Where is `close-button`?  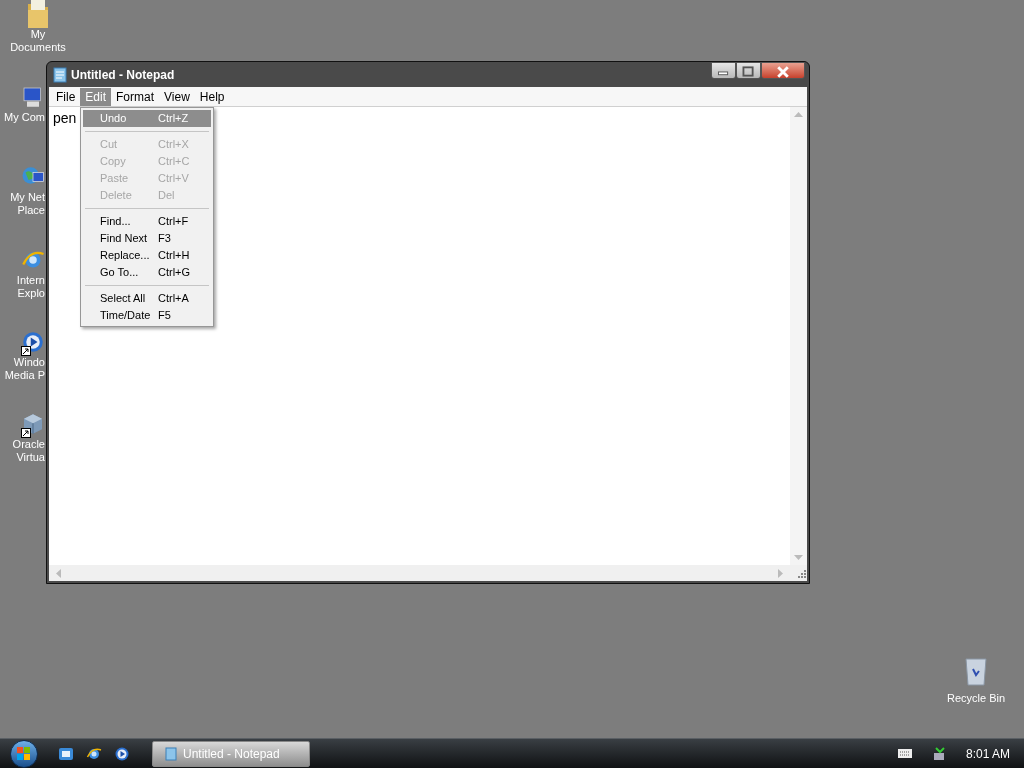
close-button is located at coordinates (783, 70).